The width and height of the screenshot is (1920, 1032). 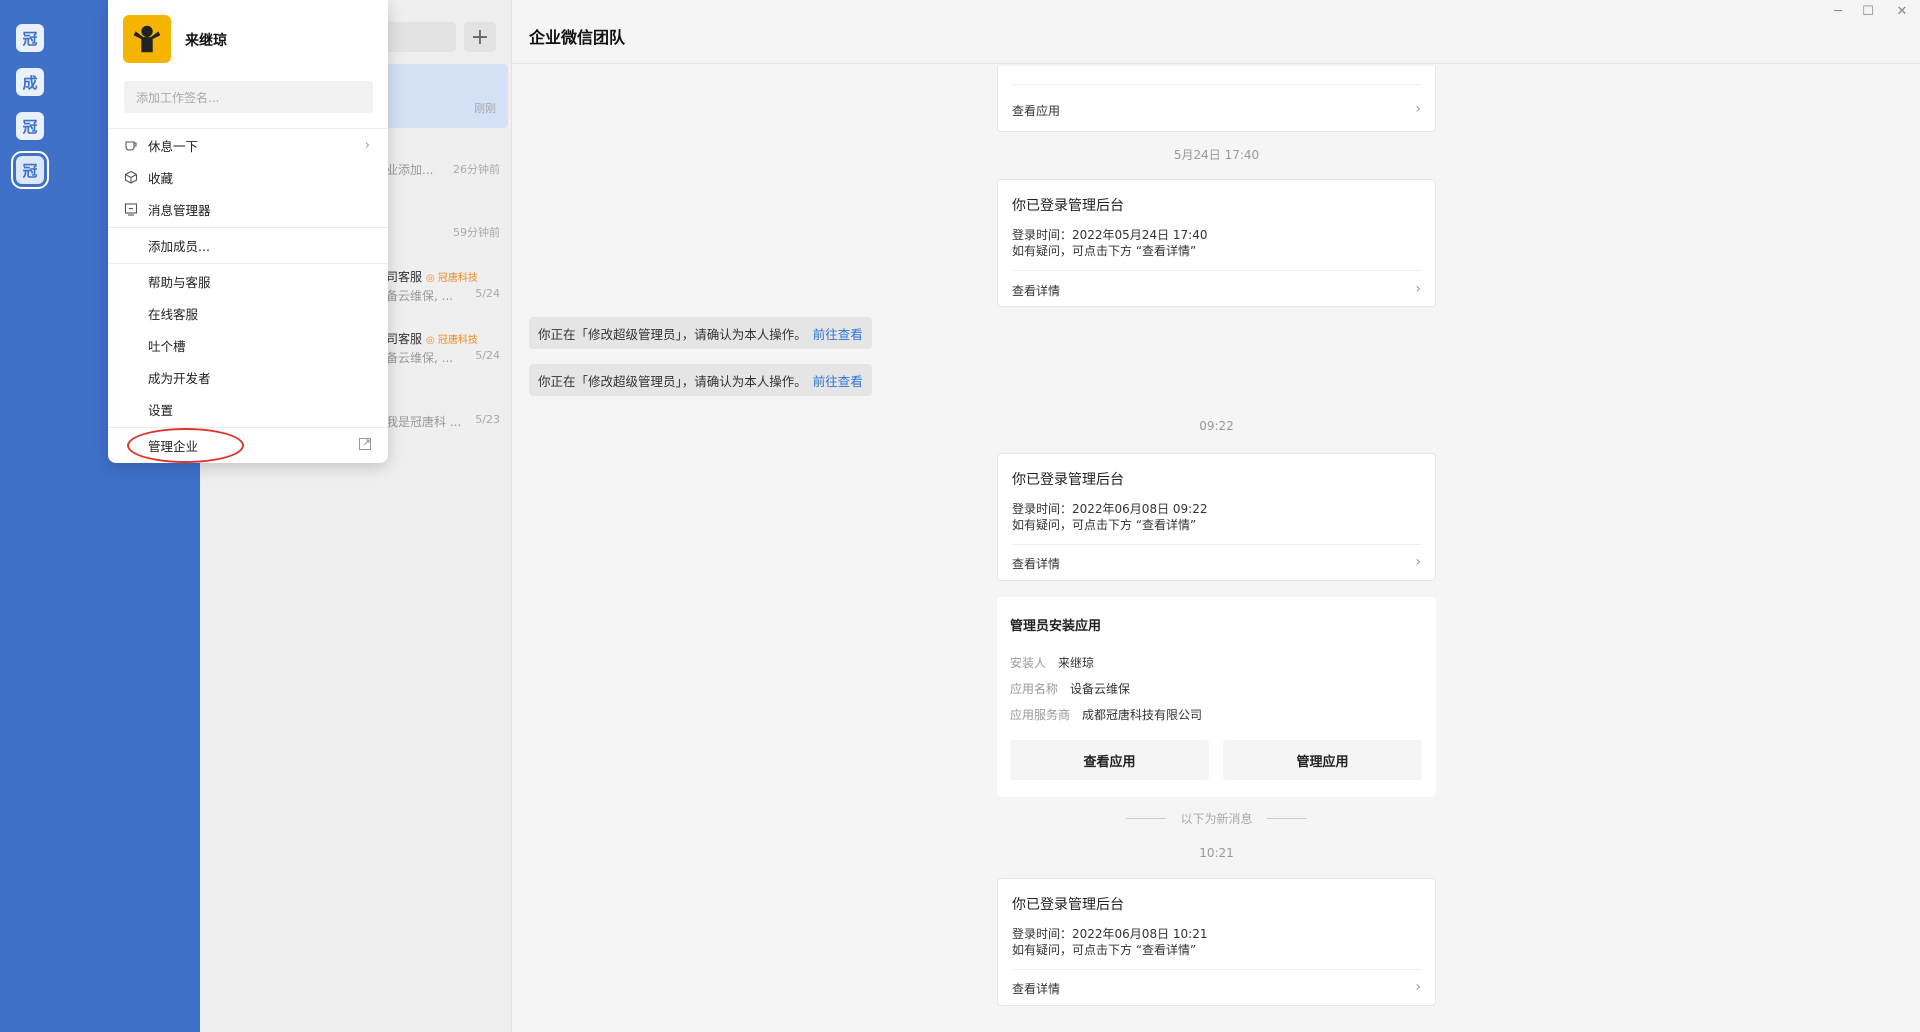 I want to click on provider-row: 应用服务商 成都冠唐科技有限公司, so click(x=1106, y=714).